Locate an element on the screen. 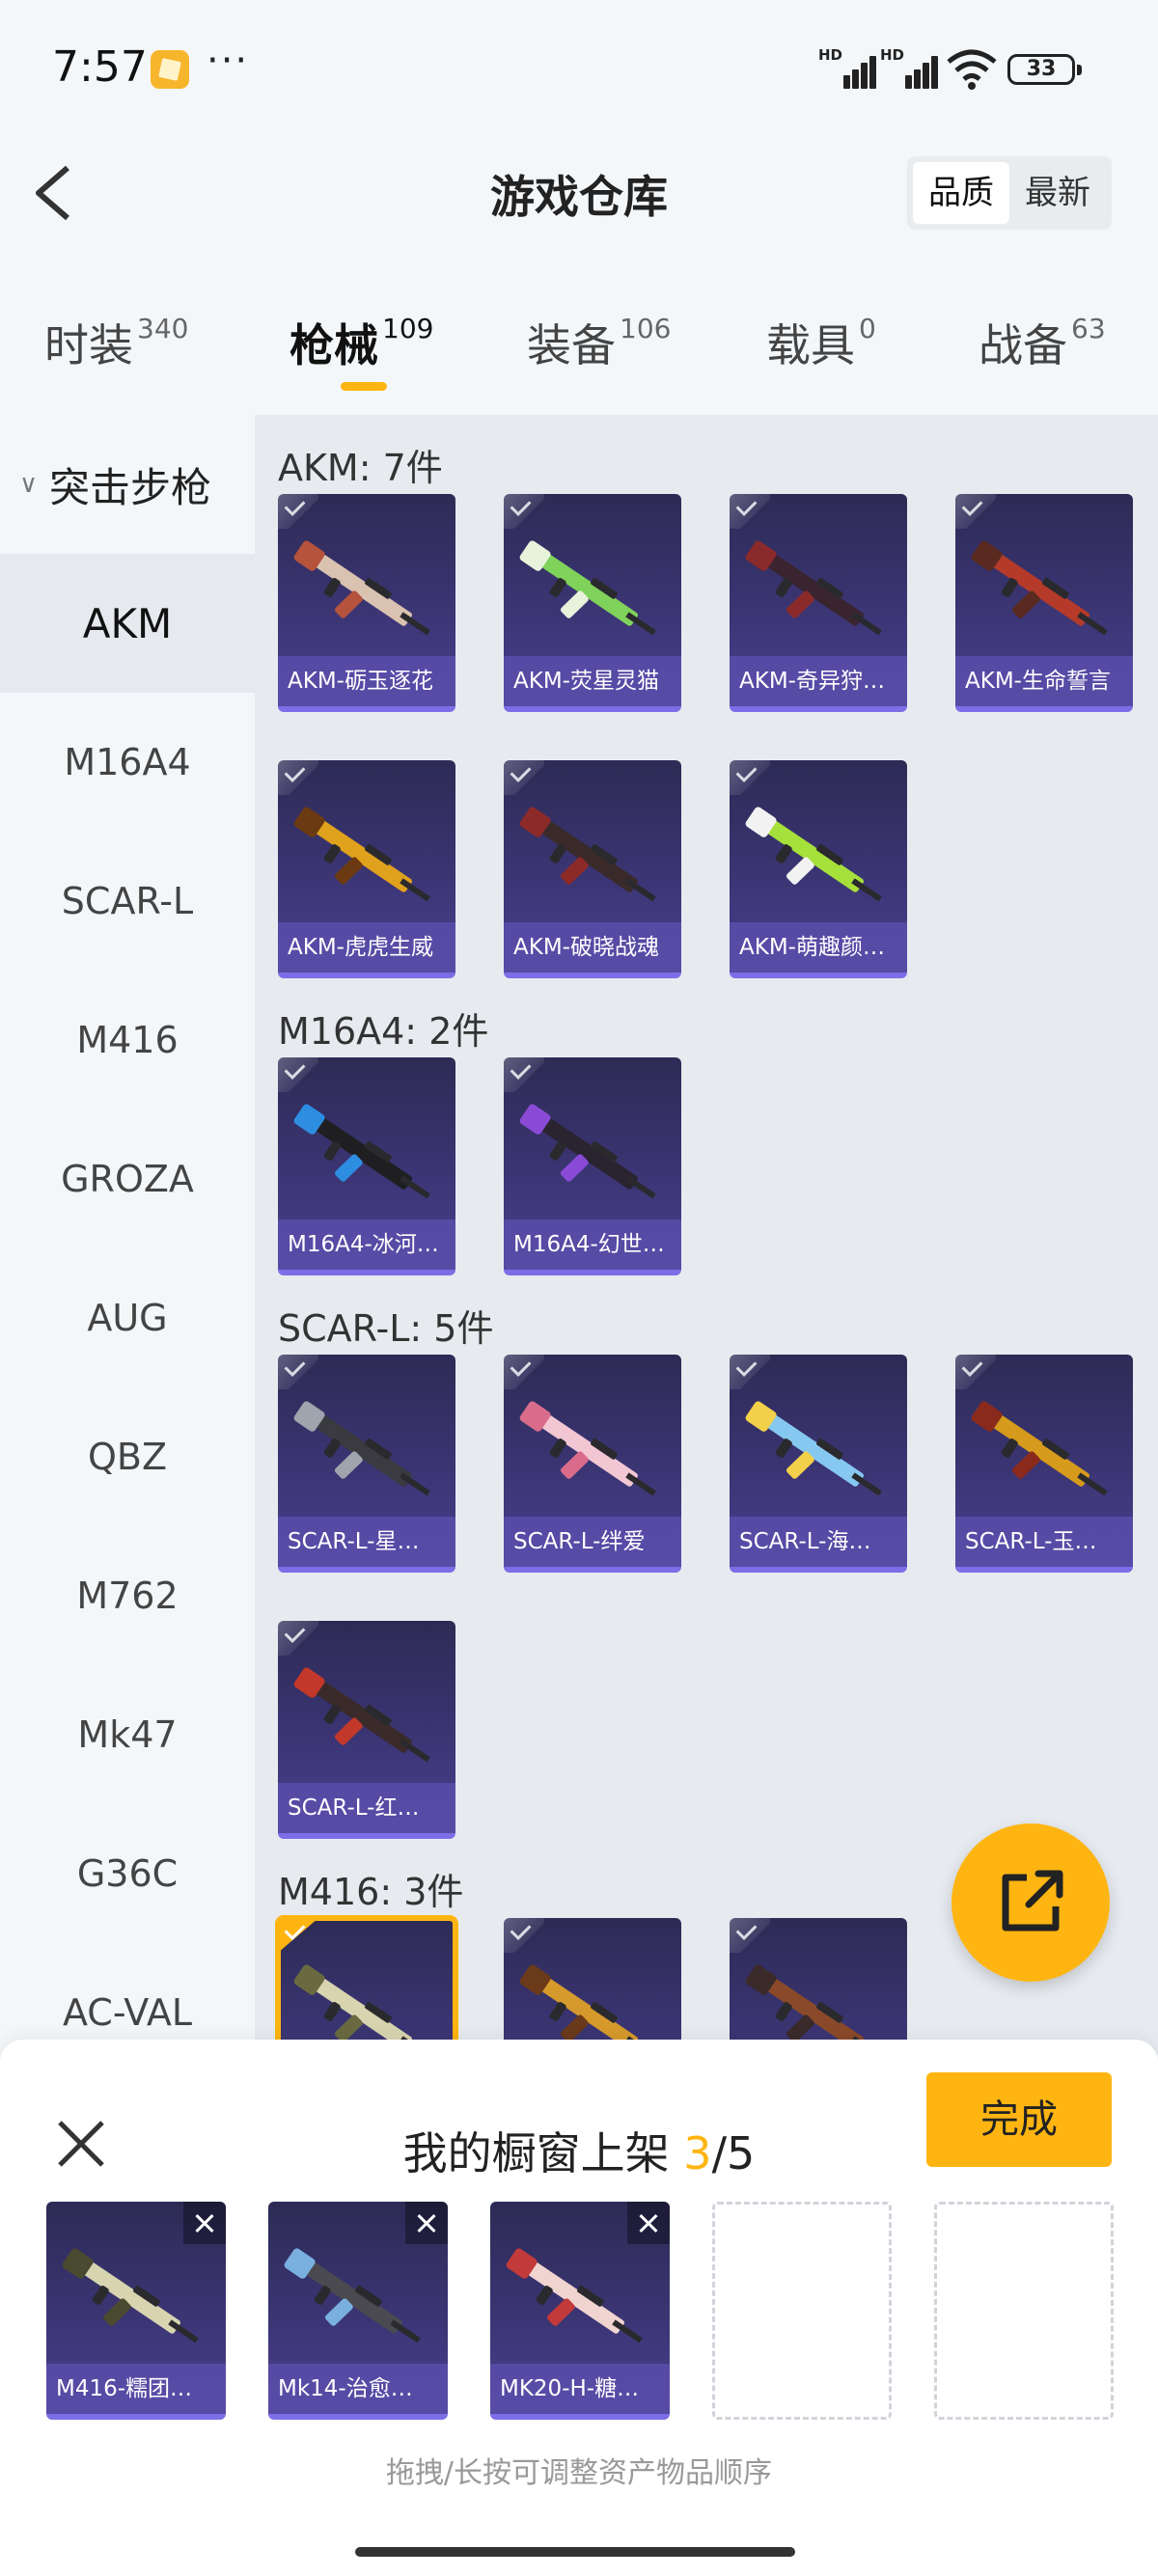  weapon-card: SCAR-L-绊爱 is located at coordinates (592, 1464).